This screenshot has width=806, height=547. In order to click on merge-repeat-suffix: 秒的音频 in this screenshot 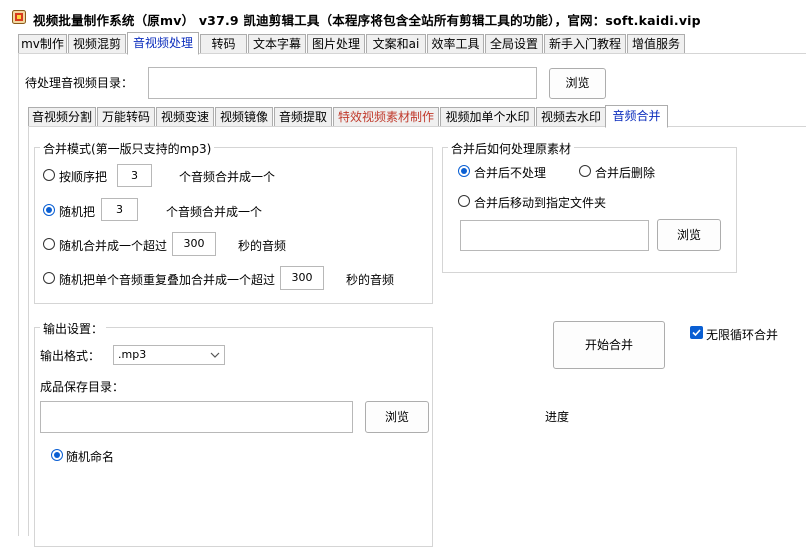, I will do `click(370, 280)`.